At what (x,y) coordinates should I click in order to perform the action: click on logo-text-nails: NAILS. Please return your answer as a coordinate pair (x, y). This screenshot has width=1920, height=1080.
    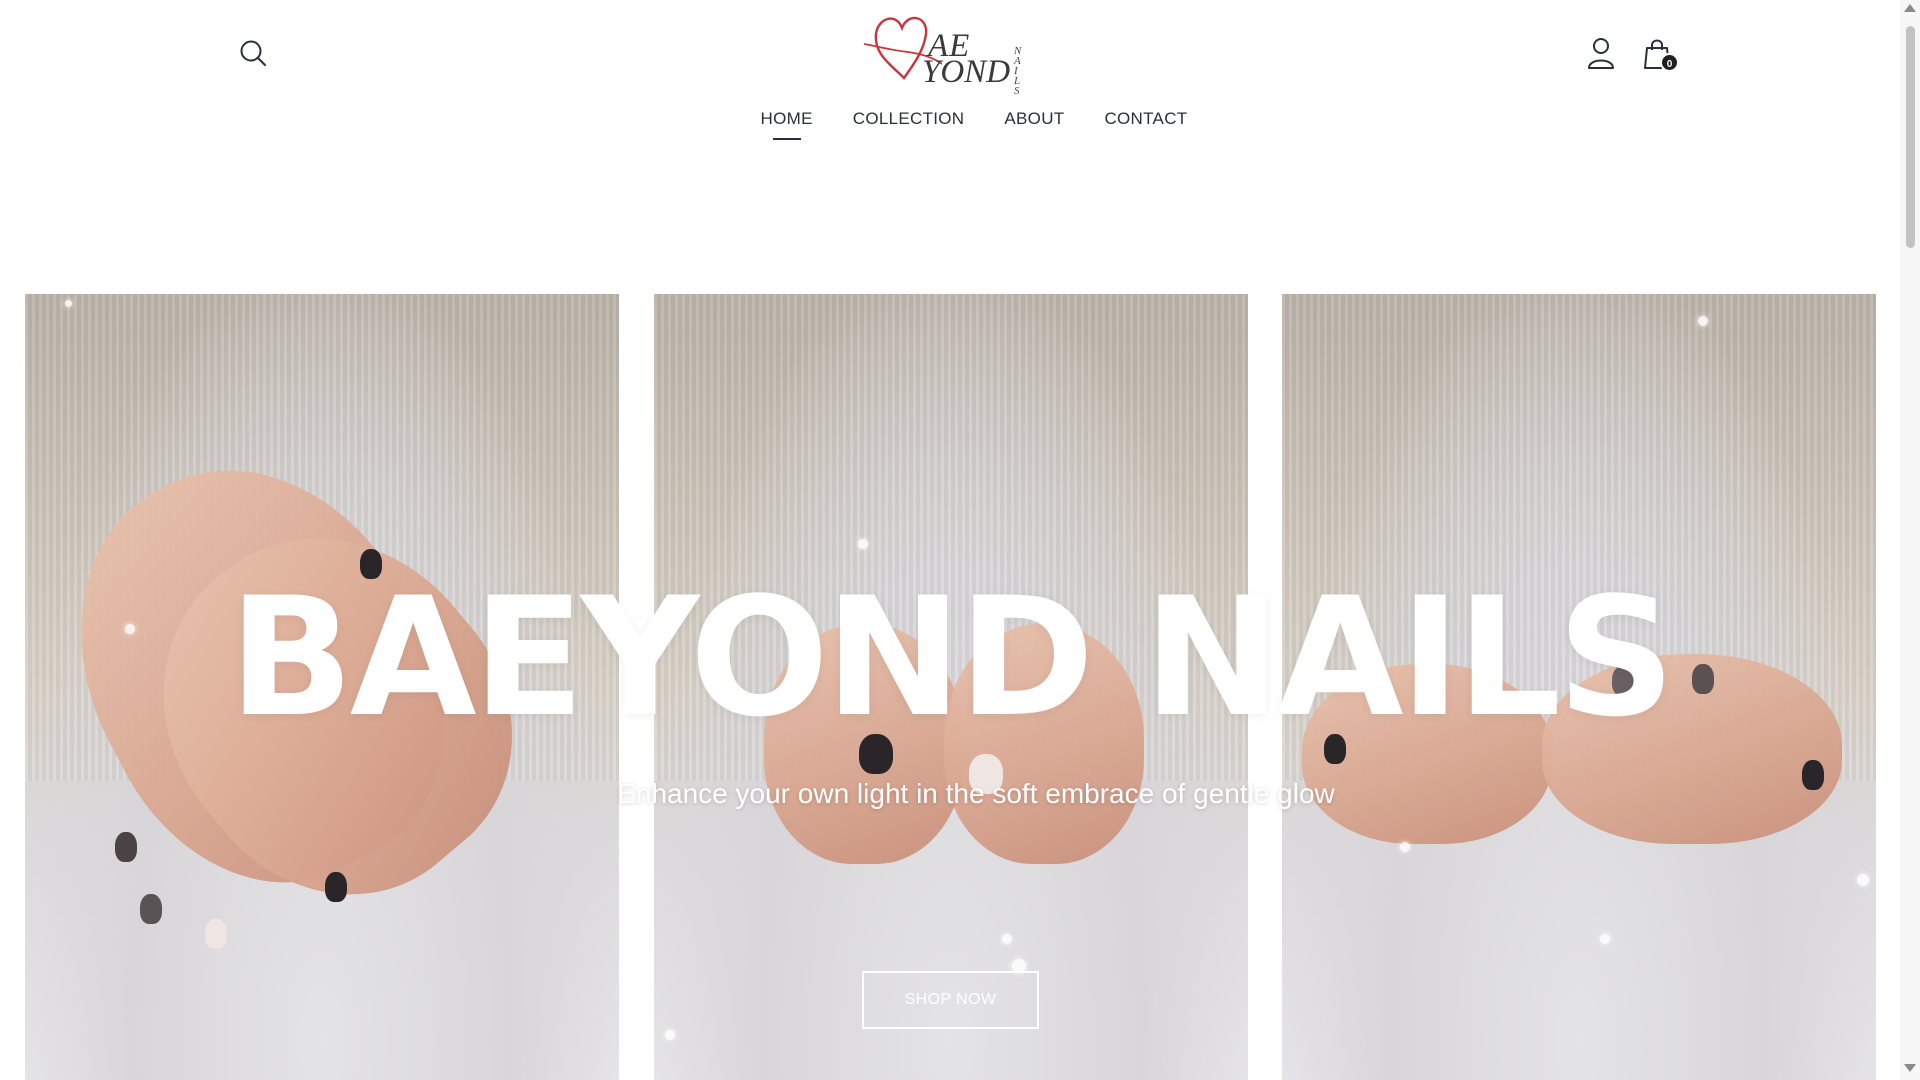
    Looking at the image, I should click on (1023, 71).